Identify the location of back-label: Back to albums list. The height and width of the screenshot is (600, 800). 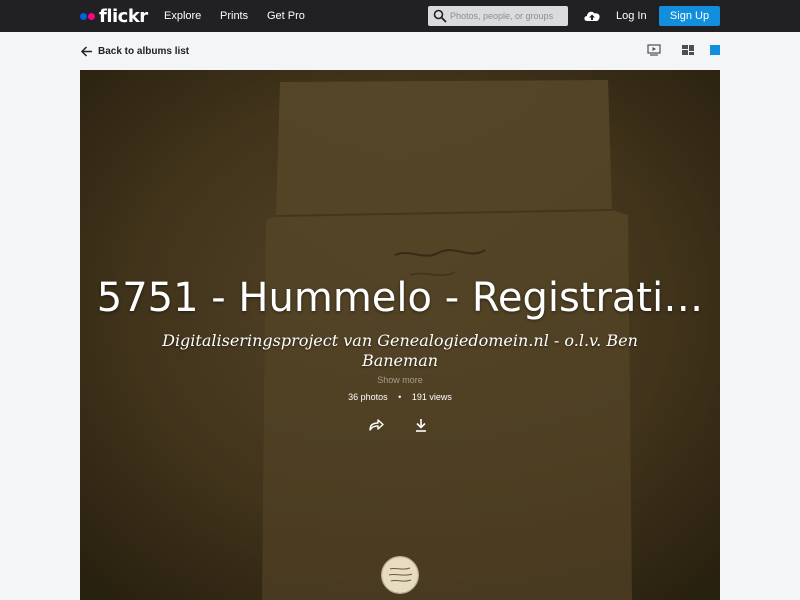
(144, 51).